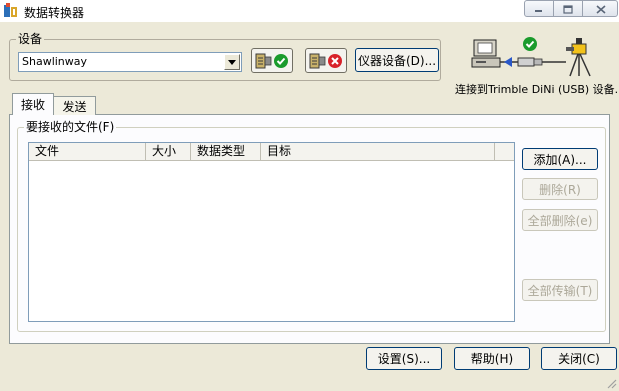 The width and height of the screenshot is (619, 391). Describe the element at coordinates (539, 8) in the screenshot. I see `minimize-button` at that location.